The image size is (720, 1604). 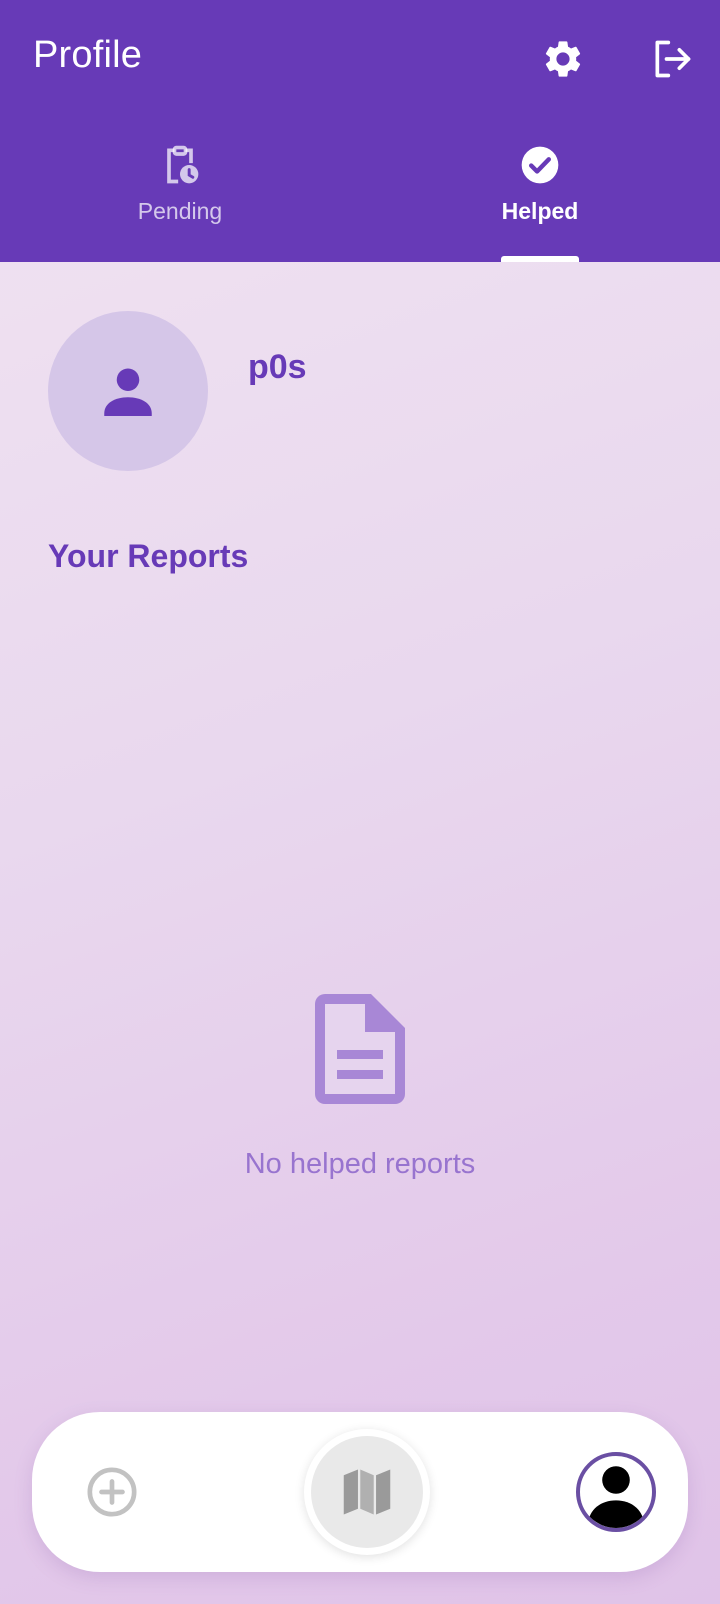 I want to click on clipboard-clock-icon, so click(x=183, y=164).